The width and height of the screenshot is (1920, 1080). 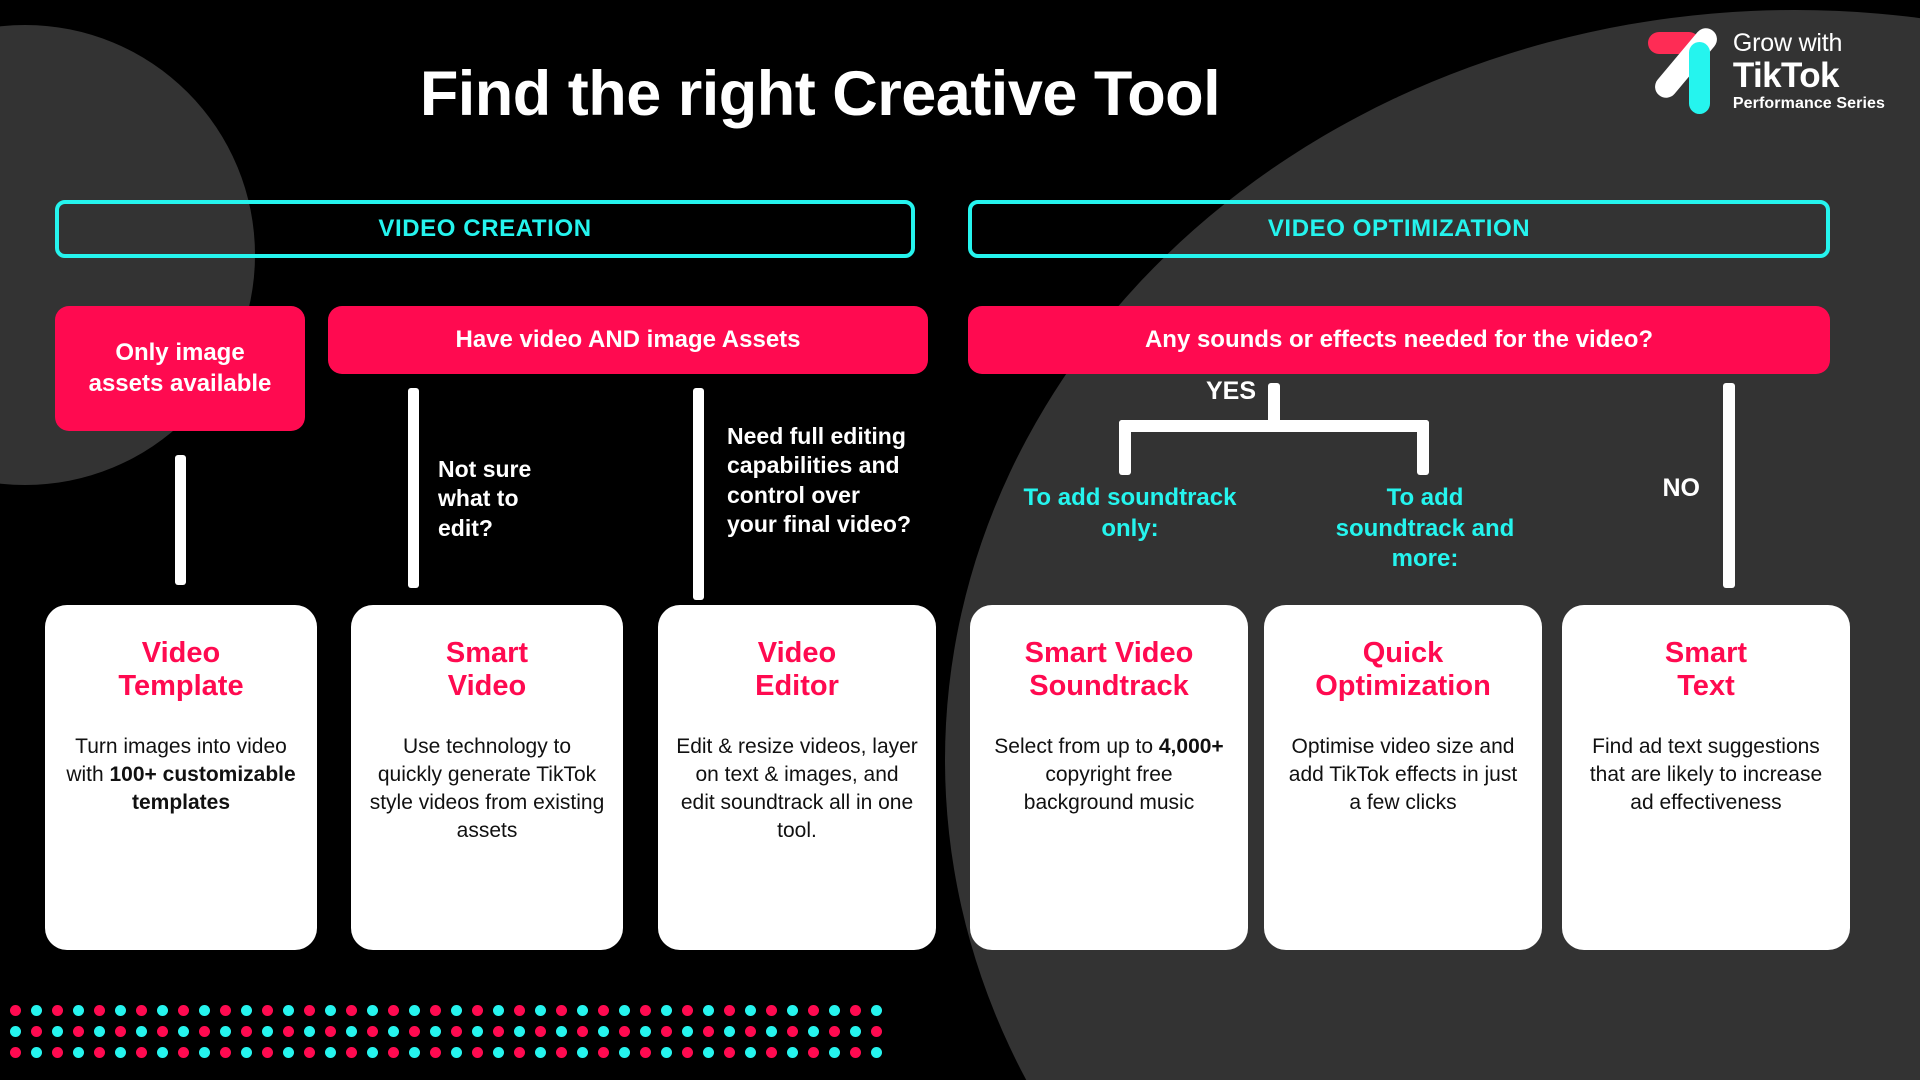 I want to click on result-card-title: Smart Video Soundtrack, so click(x=1109, y=670).